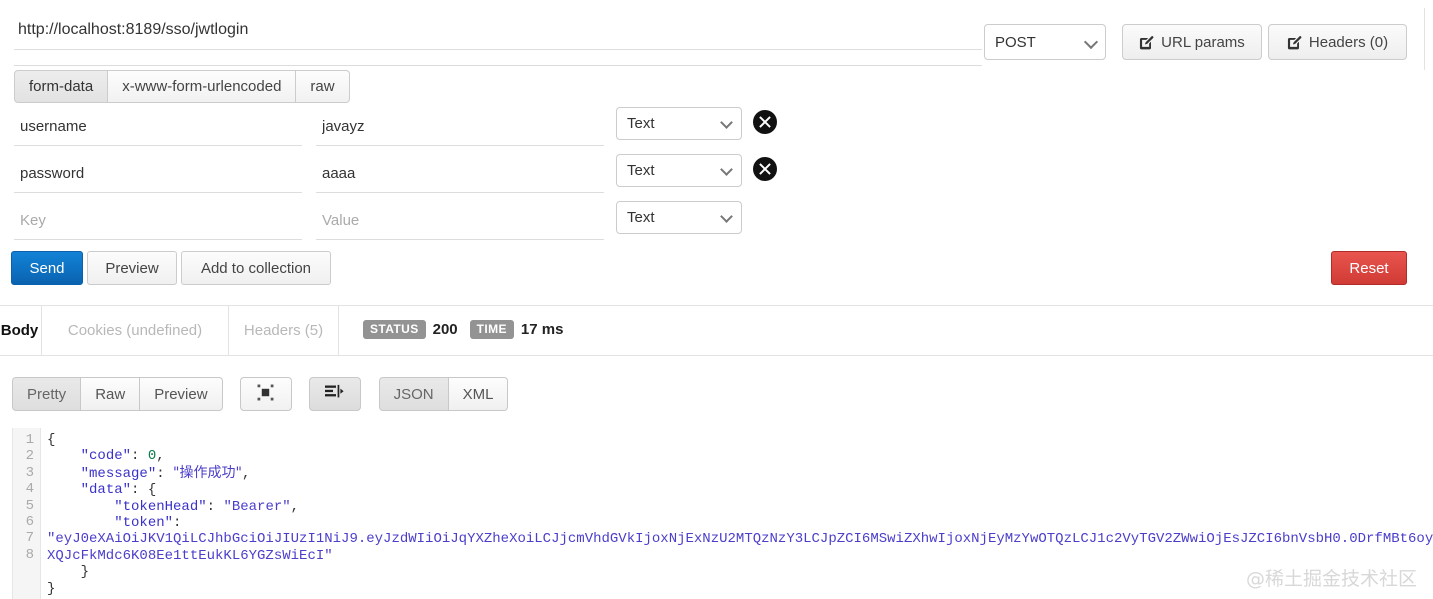 The width and height of the screenshot is (1433, 599). Describe the element at coordinates (118, 490) in the screenshot. I see `json-line: "data": {` at that location.